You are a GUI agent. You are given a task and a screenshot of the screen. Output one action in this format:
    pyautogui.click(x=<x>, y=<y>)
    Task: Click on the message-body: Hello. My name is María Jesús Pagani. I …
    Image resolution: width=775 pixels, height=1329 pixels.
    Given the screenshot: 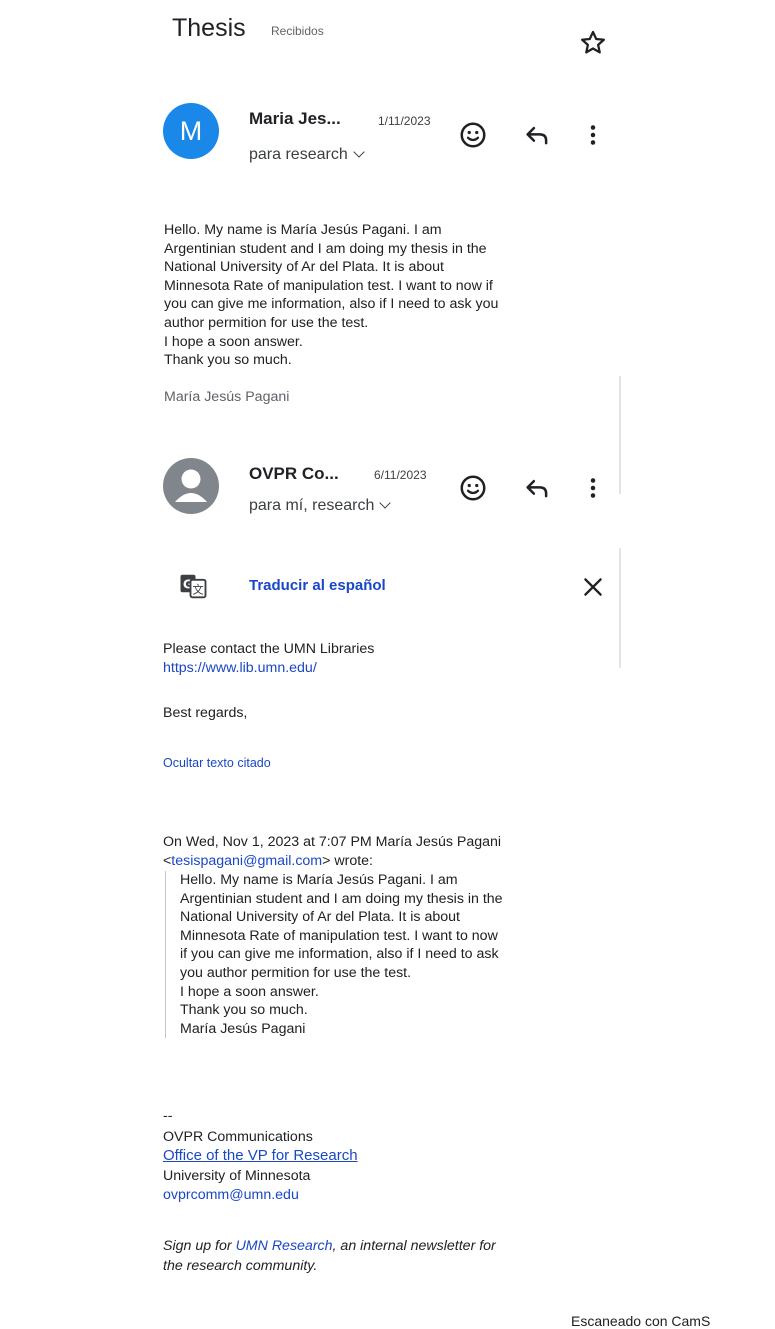 What is the action you would take?
    pyautogui.click(x=331, y=295)
    